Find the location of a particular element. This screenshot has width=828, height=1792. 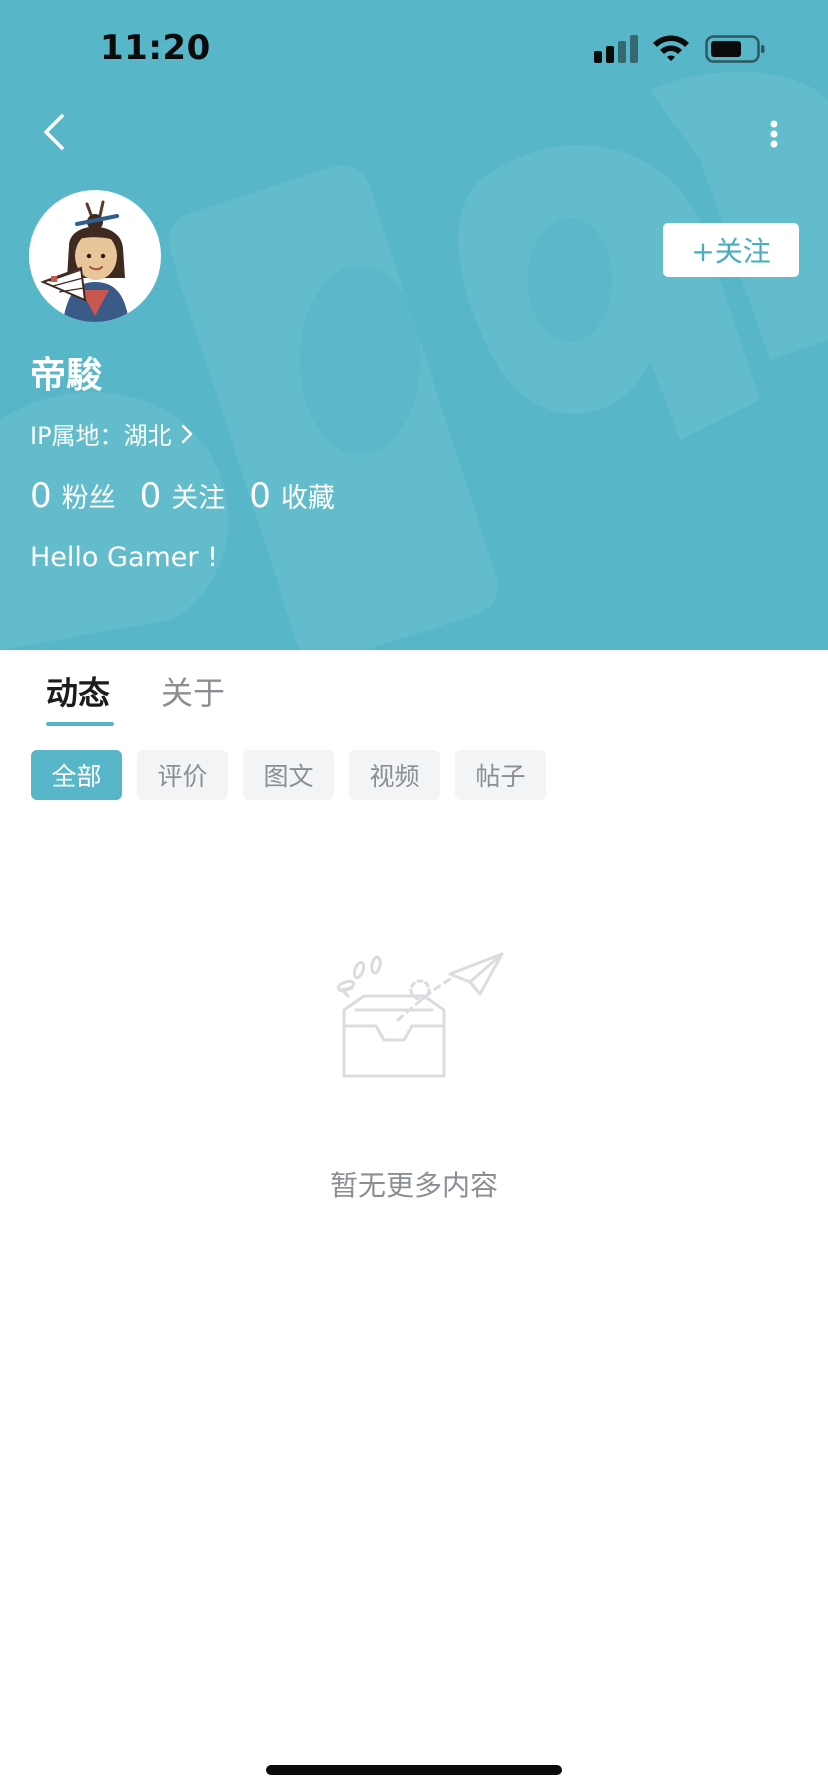

profile-stats: 0 粉丝 0 关注 0 收藏 is located at coordinates (194, 496).